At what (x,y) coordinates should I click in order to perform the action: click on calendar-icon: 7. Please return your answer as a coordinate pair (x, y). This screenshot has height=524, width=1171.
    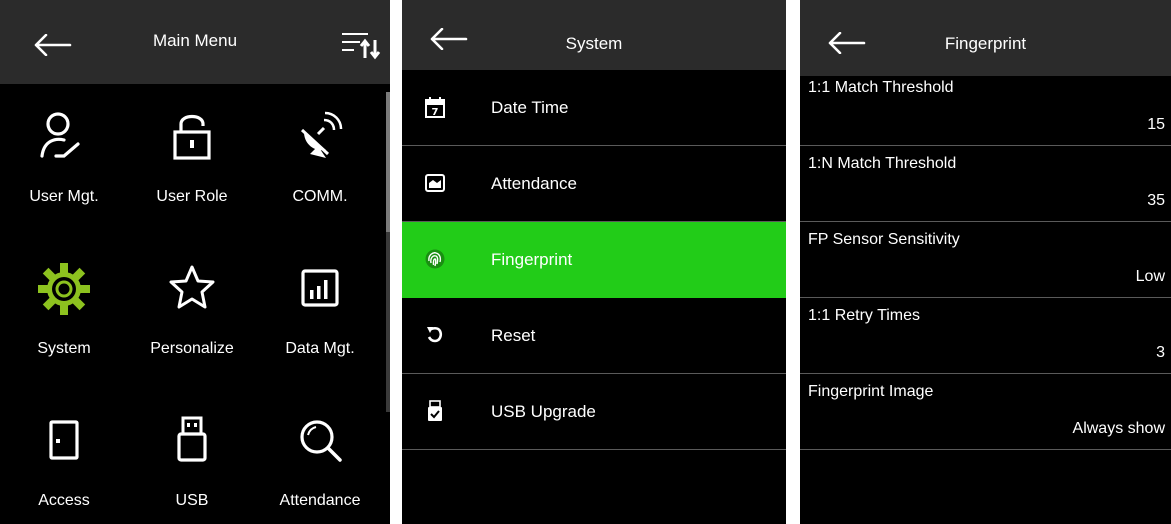
    Looking at the image, I should click on (435, 107).